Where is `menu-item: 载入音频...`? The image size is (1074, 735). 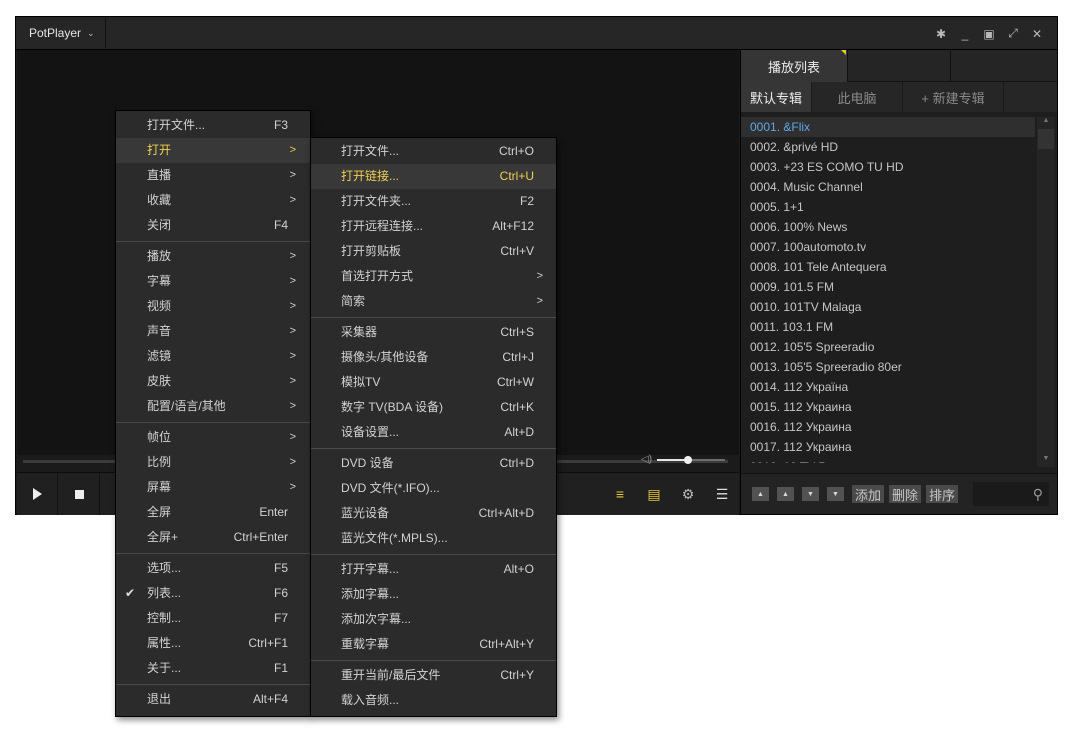
menu-item: 载入音频... is located at coordinates (433, 700).